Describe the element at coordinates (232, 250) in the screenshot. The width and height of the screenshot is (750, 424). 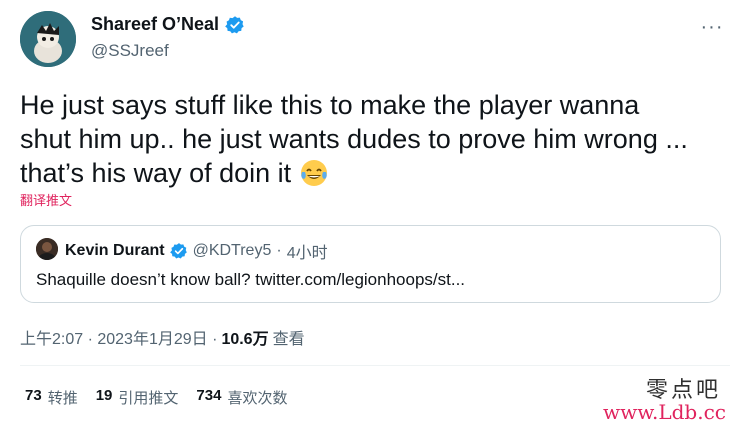
I see `quoted-author-handle: @KDTrey5` at that location.